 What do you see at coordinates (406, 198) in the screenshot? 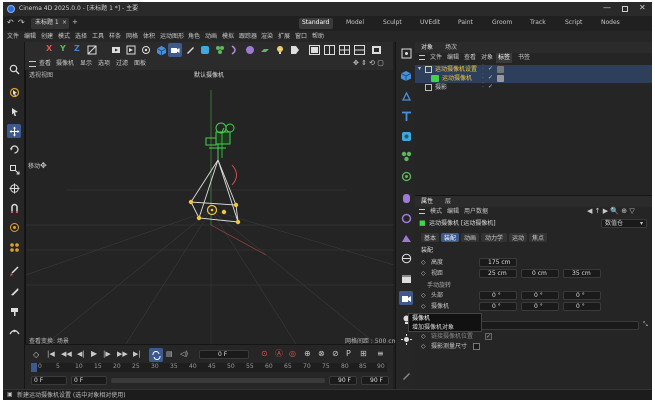
I see `deformer-bend-icon` at bounding box center [406, 198].